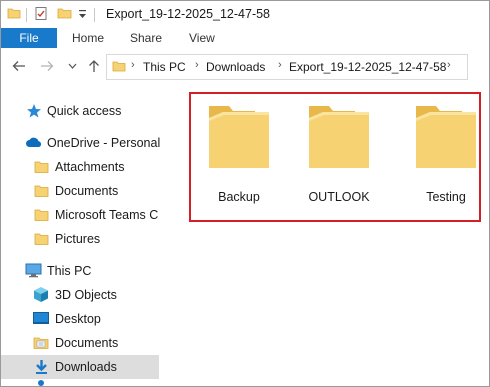 This screenshot has width=490, height=387. I want to click on sidebar-item-quick-access: Quick access, so click(80, 111).